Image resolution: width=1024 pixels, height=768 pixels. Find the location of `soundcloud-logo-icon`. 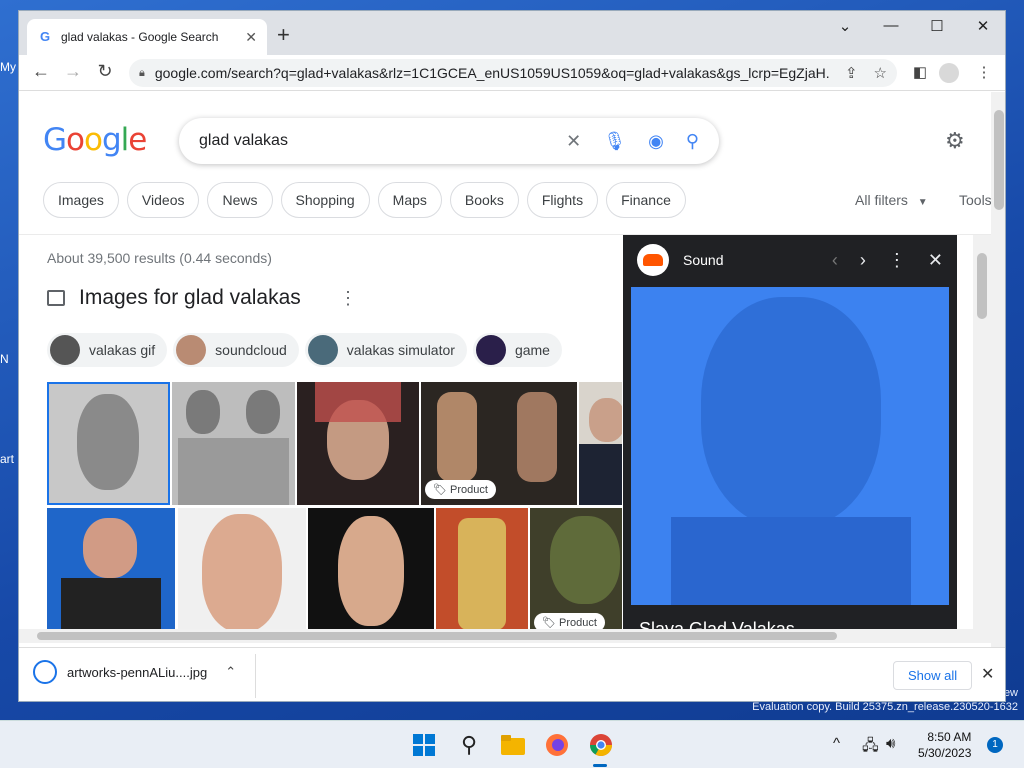

soundcloud-logo-icon is located at coordinates (653, 260).